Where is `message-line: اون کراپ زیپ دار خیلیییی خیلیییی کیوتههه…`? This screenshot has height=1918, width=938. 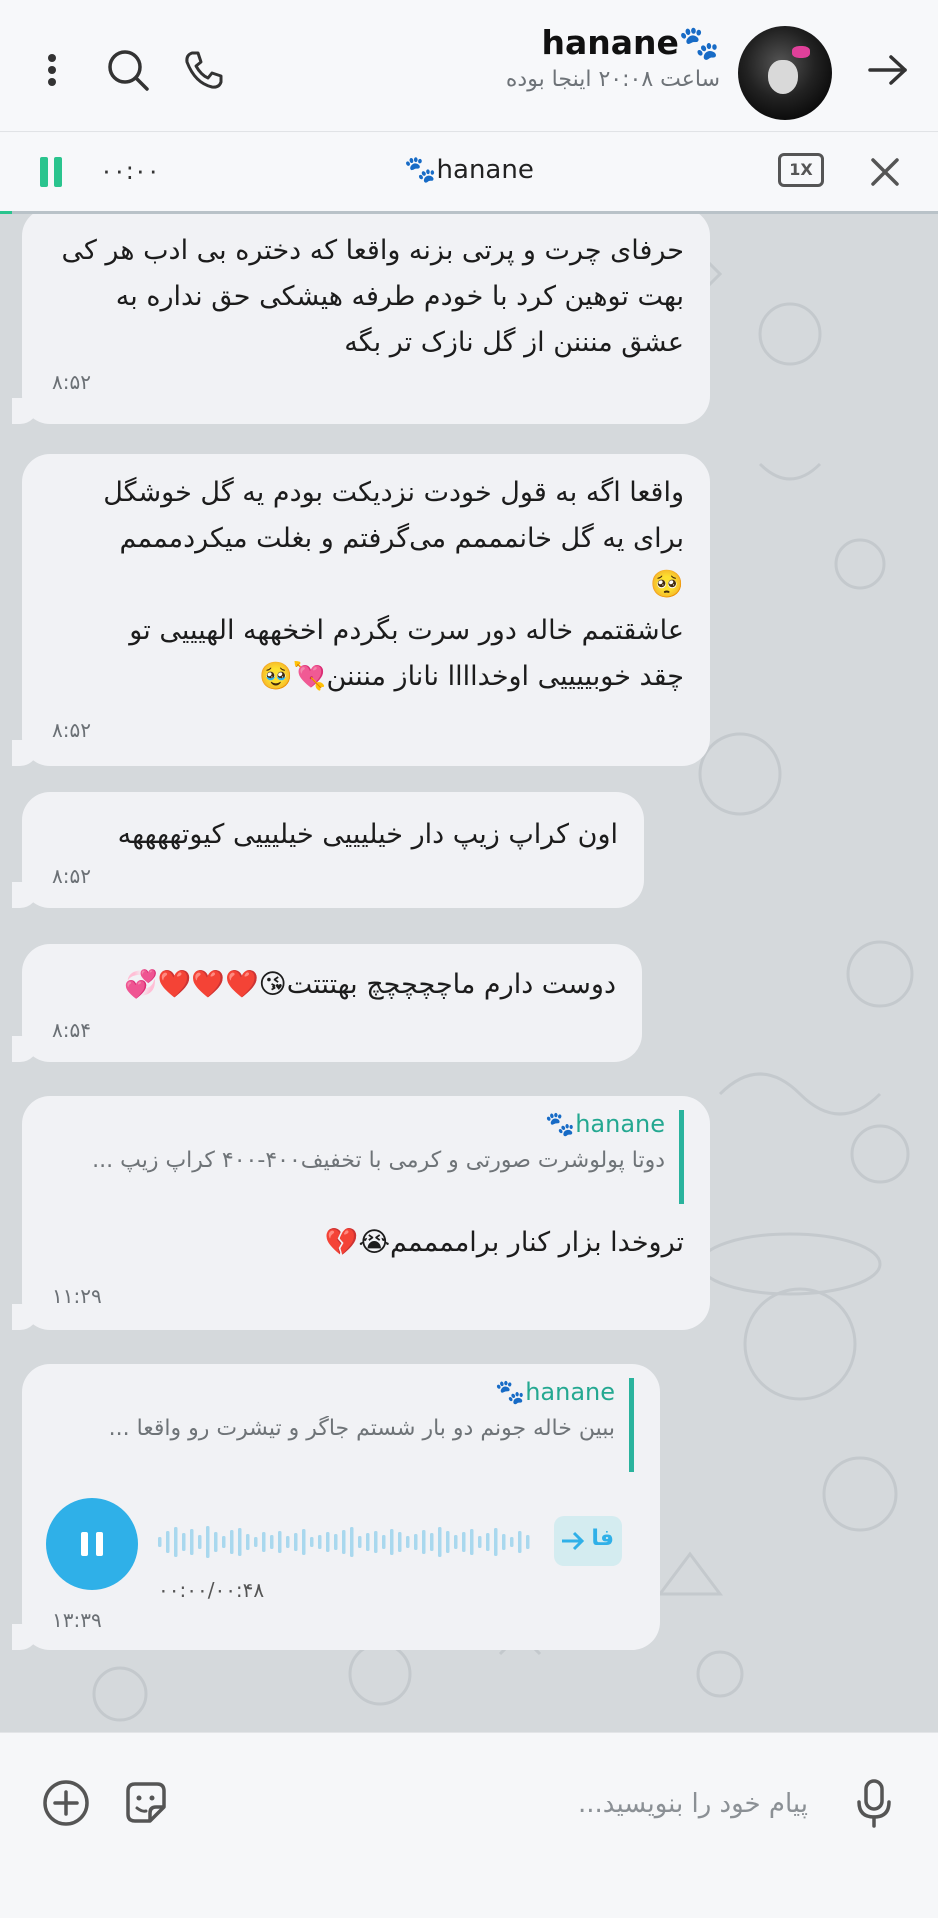 message-line: اون کراپ زیپ دار خیلیییی خیلیییی کیوتههه… is located at coordinates (367, 834).